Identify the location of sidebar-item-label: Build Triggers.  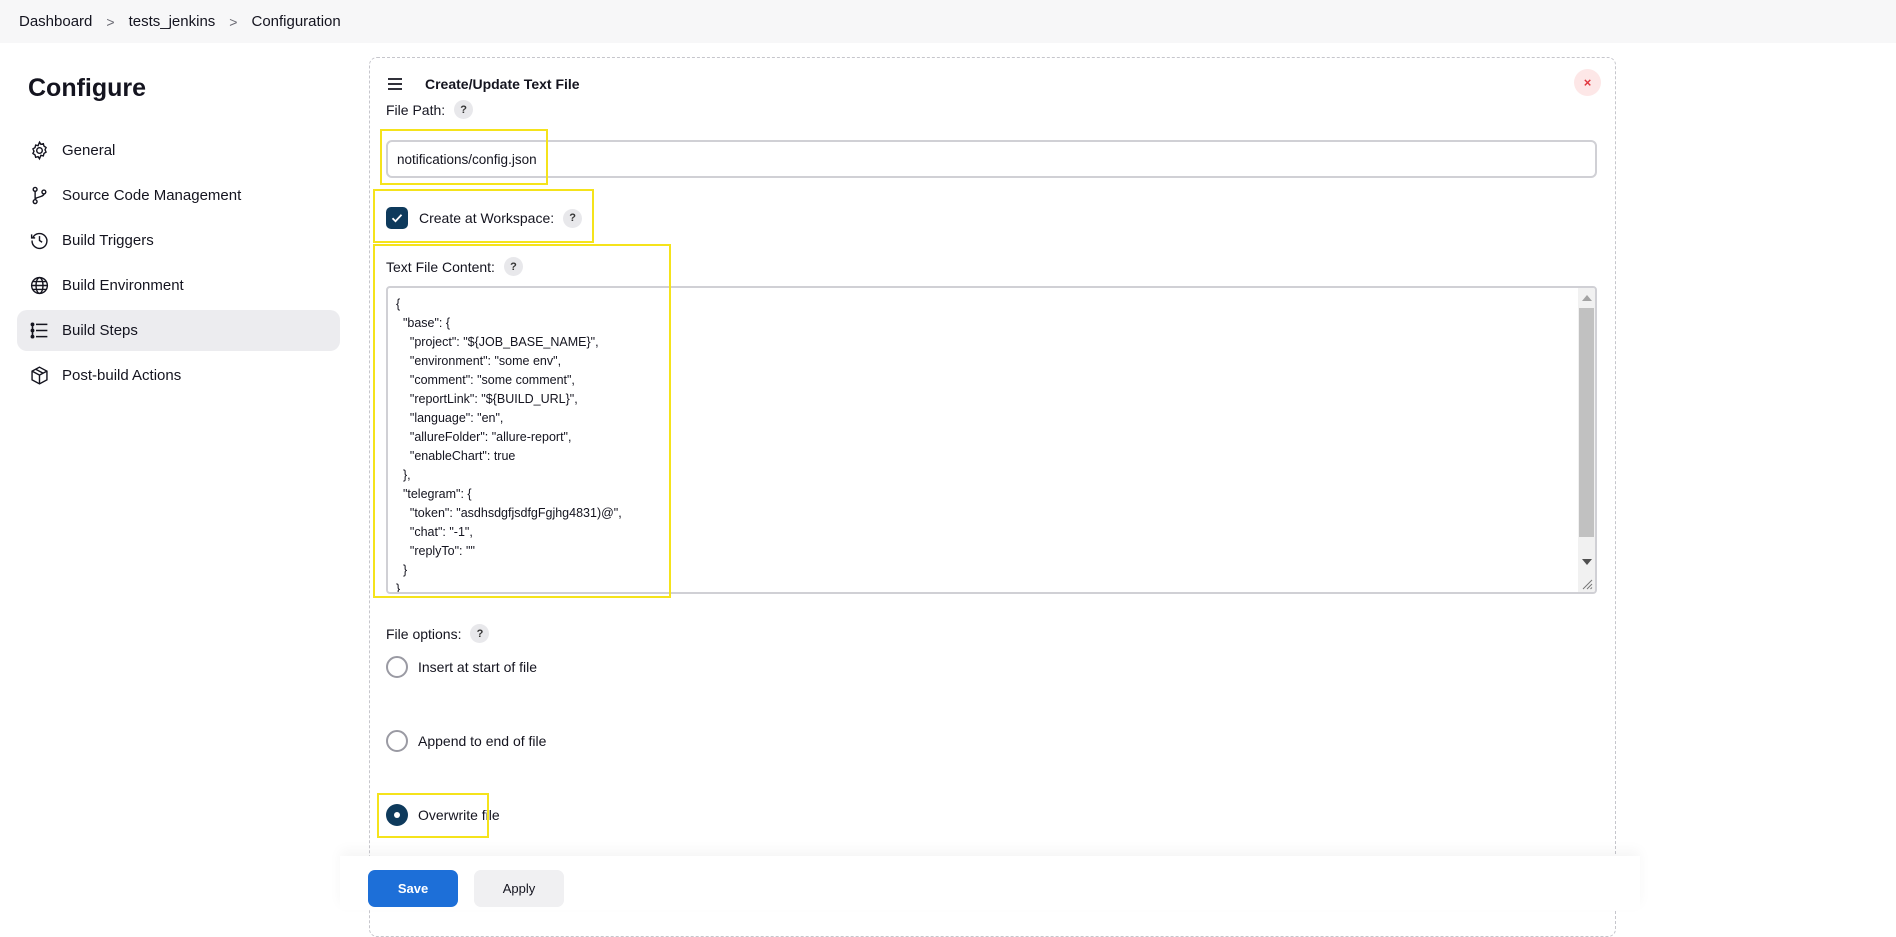
(108, 240).